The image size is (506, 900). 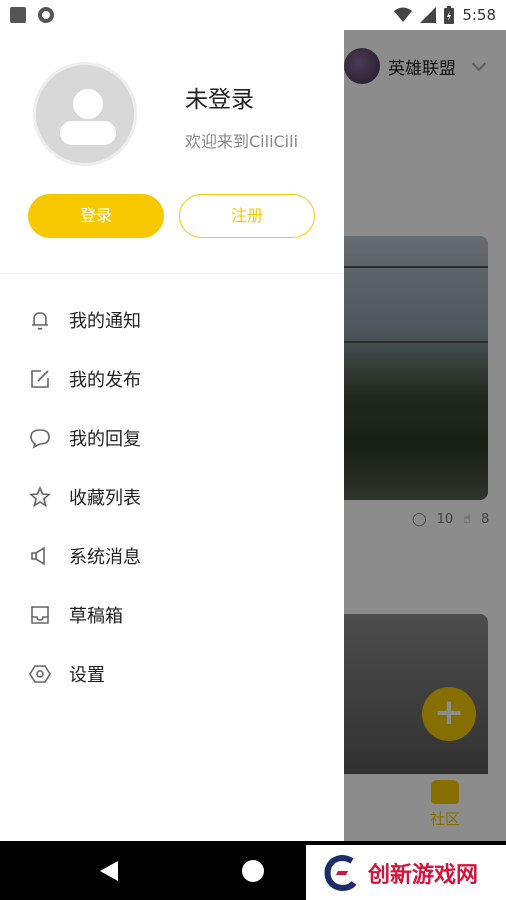 What do you see at coordinates (219, 100) in the screenshot?
I see `user-name: 未登录` at bounding box center [219, 100].